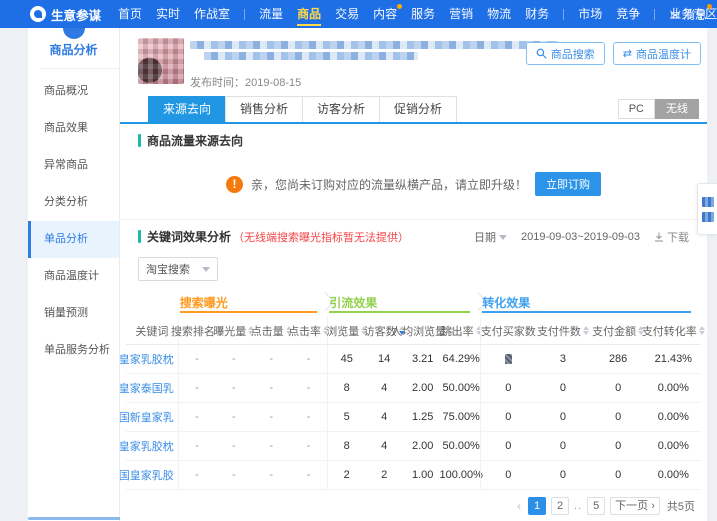 The image size is (717, 521). What do you see at coordinates (73, 202) in the screenshot?
I see `sidebar-item-分类分析: 分类分析` at bounding box center [73, 202].